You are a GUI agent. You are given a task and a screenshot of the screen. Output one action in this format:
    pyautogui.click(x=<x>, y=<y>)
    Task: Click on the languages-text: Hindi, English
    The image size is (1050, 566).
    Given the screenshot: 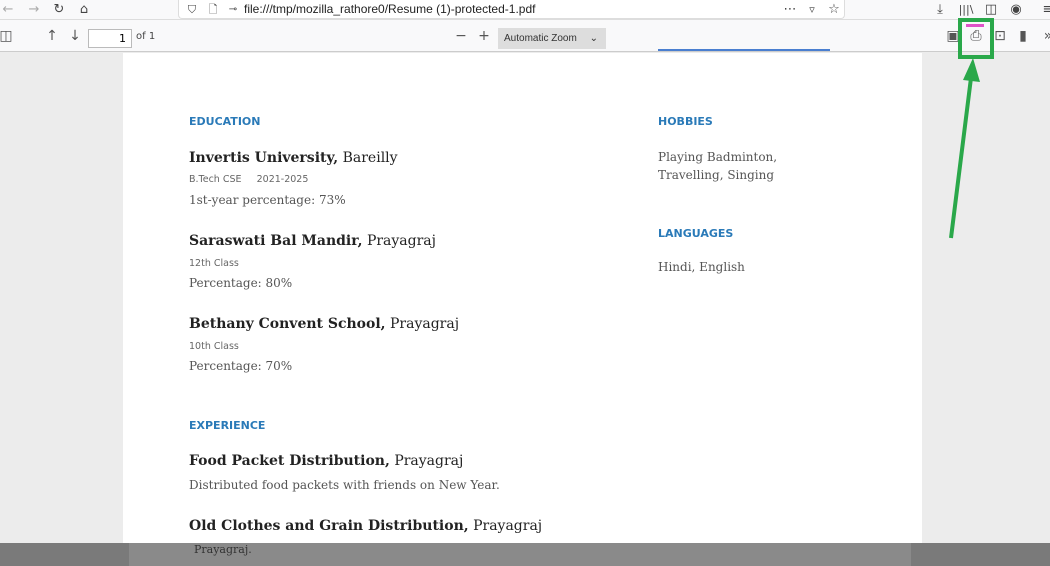 What is the action you would take?
    pyautogui.click(x=701, y=267)
    